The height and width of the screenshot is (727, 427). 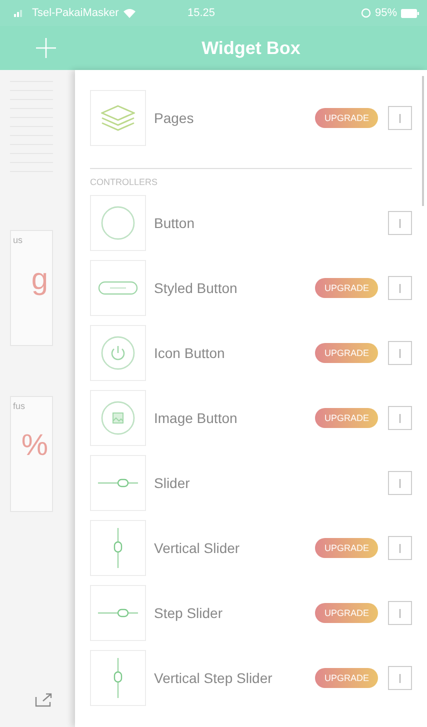 What do you see at coordinates (39, 280) in the screenshot?
I see `widget-value: g` at bounding box center [39, 280].